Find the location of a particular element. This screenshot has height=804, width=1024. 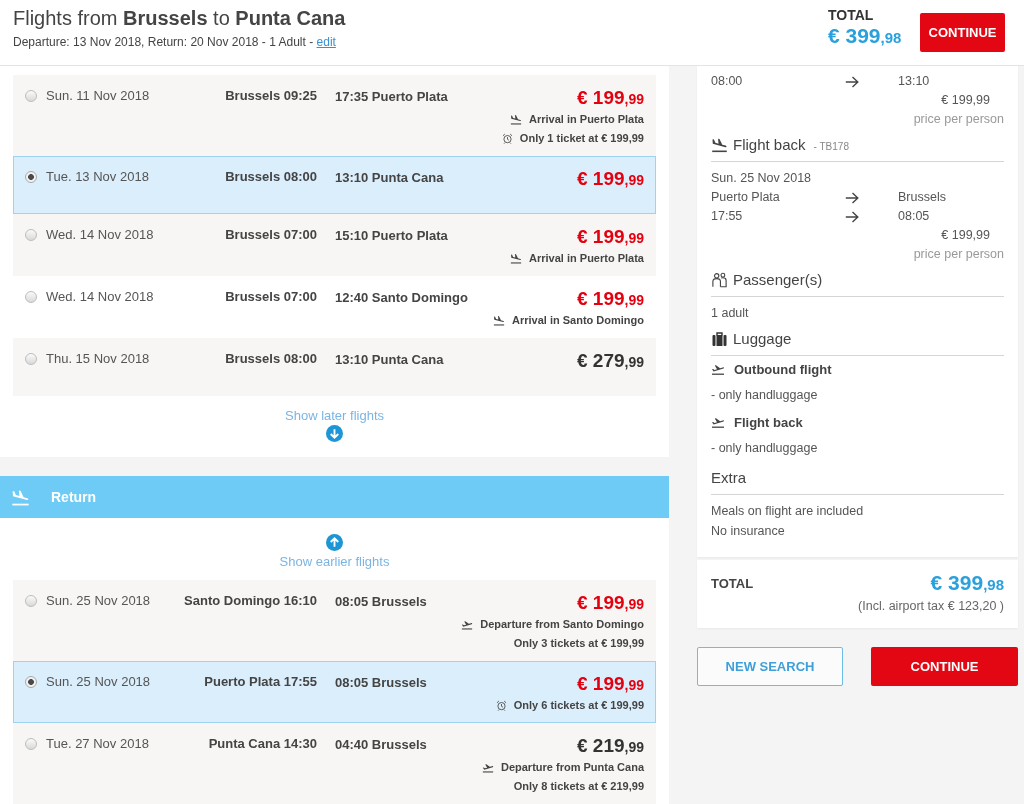

leg-to: 08:05 is located at coordinates (914, 216).